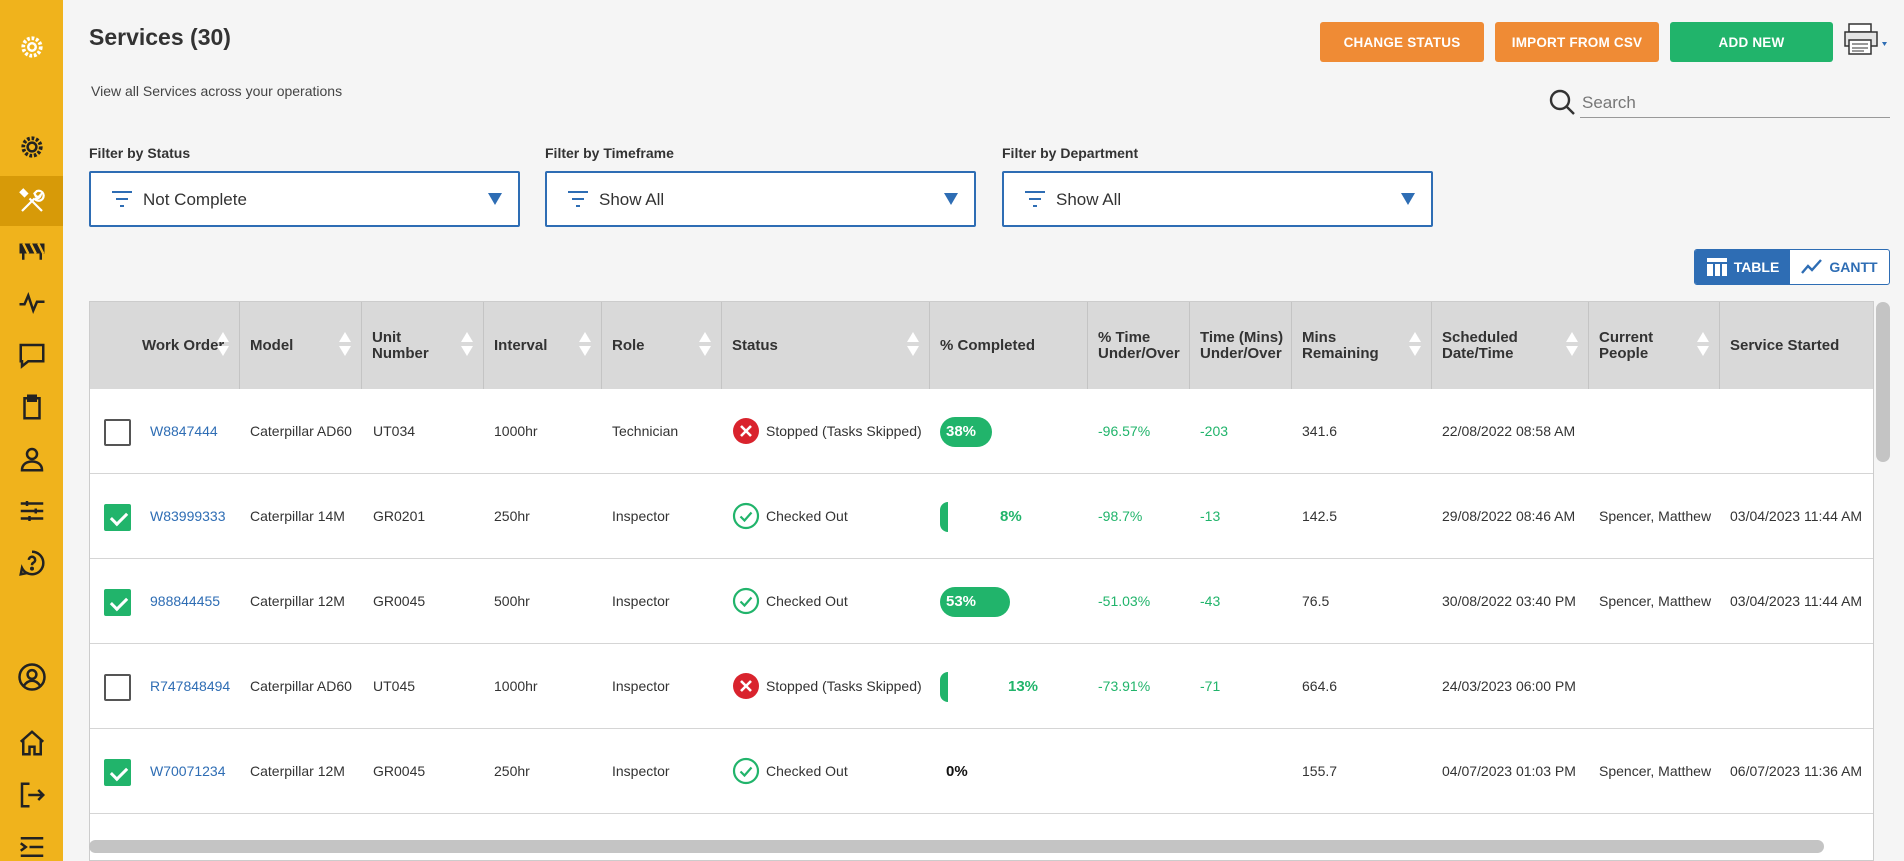 The image size is (1904, 861). Describe the element at coordinates (1796, 345) in the screenshot. I see `col-service-started: Service Started` at that location.